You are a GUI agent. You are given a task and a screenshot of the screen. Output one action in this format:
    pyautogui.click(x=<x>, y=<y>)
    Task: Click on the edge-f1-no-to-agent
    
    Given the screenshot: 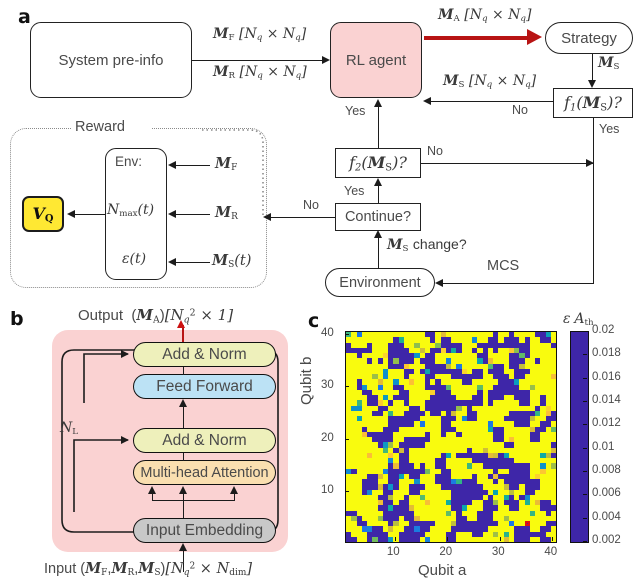 What is the action you would take?
    pyautogui.click(x=492, y=101)
    